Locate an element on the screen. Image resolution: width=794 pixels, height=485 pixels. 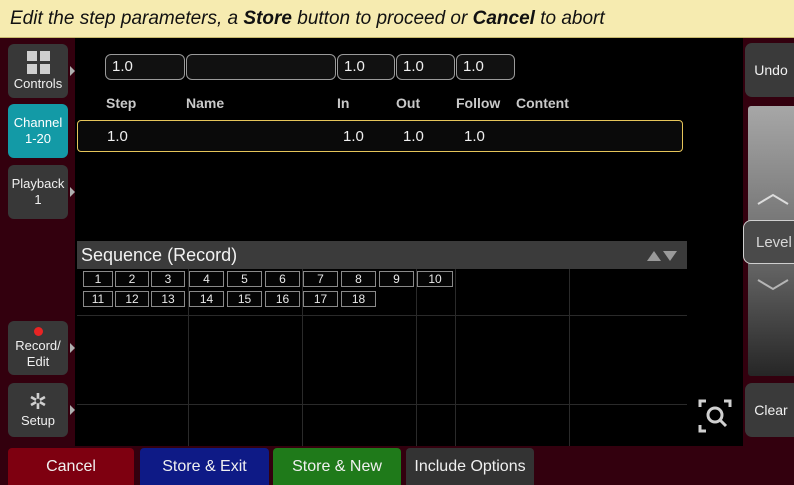
record-edit-button: Record/ Edit is located at coordinates (41, 348).